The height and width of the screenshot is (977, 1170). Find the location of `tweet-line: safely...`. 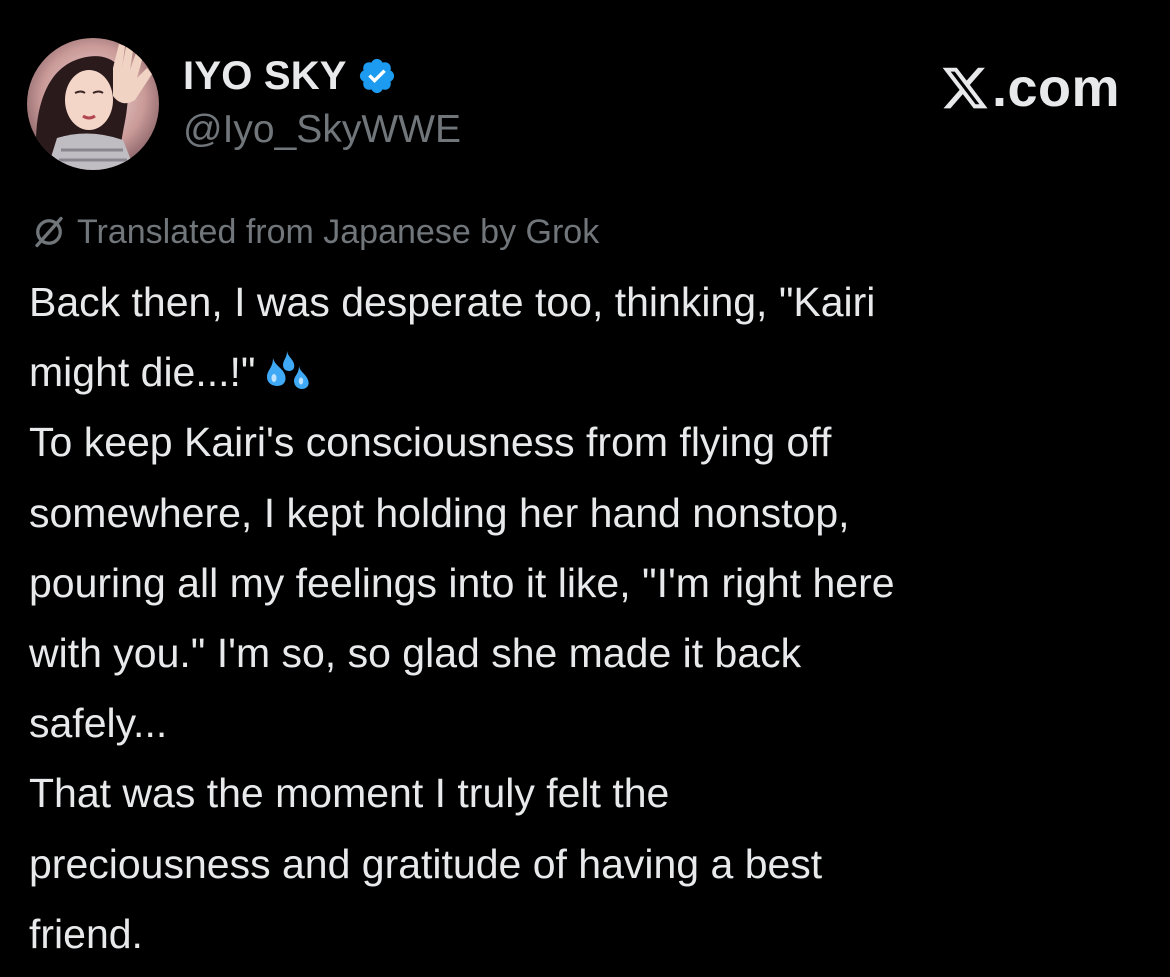

tweet-line: safely... is located at coordinates (98, 723).